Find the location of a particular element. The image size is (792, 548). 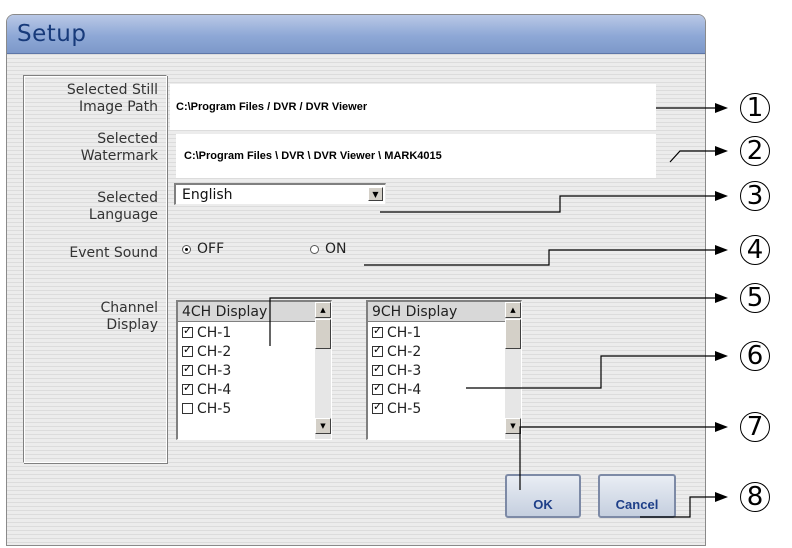

callout-3: 3 is located at coordinates (755, 196).